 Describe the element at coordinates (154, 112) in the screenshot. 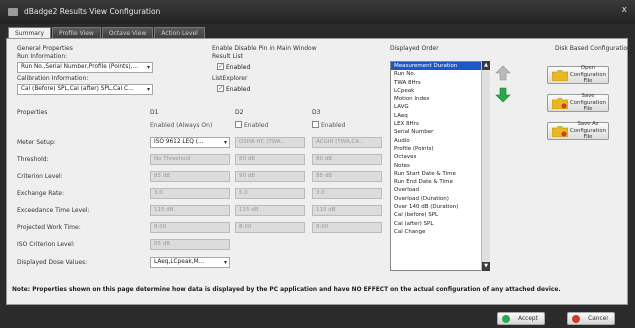

I see `column-d1: D1` at that location.